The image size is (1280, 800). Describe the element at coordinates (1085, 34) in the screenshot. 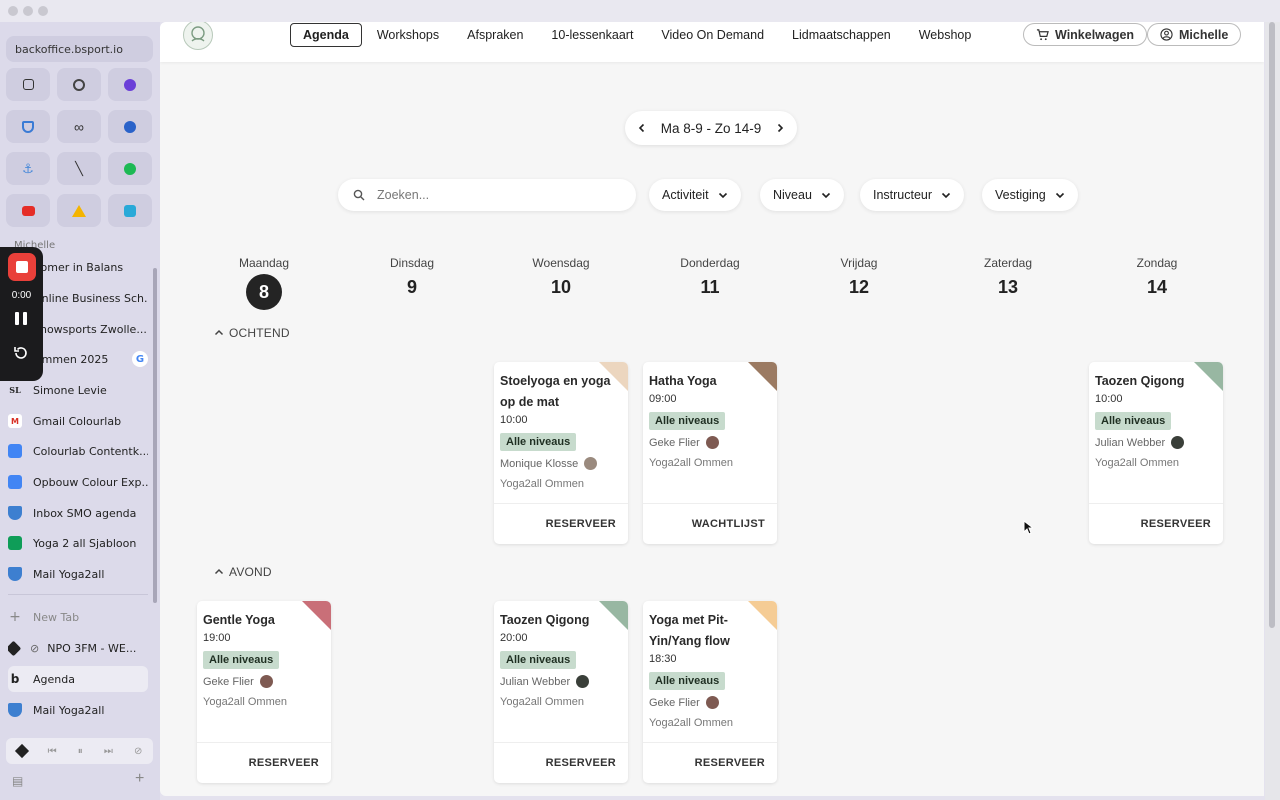

I see `cart-button: Winkelwagen` at that location.